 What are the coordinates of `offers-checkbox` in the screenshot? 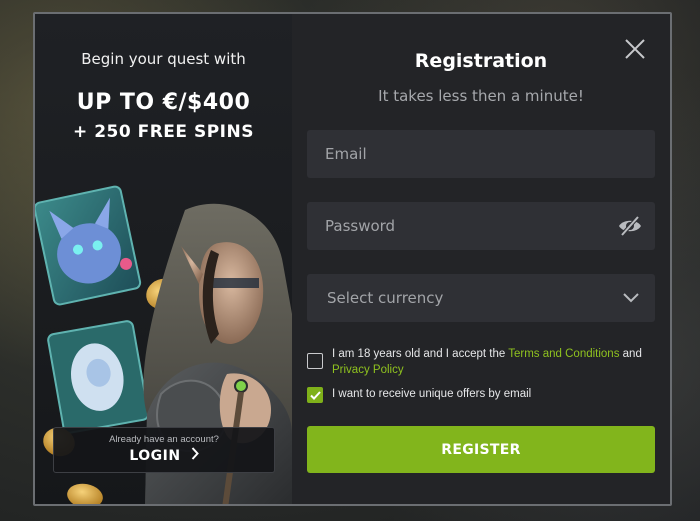 It's located at (315, 395).